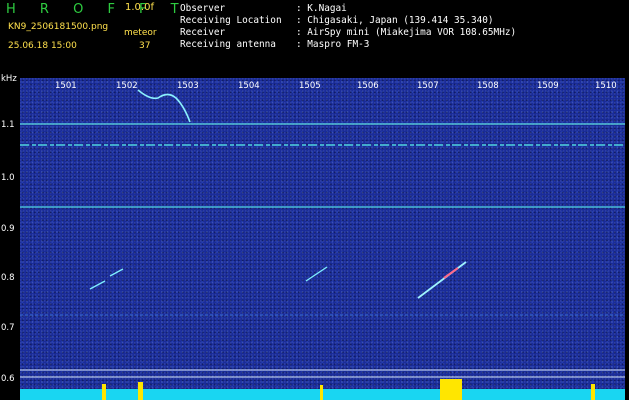 The image size is (629, 400). What do you see at coordinates (8, 125) in the screenshot?
I see `y-tick-1.1: 1.1` at bounding box center [8, 125].